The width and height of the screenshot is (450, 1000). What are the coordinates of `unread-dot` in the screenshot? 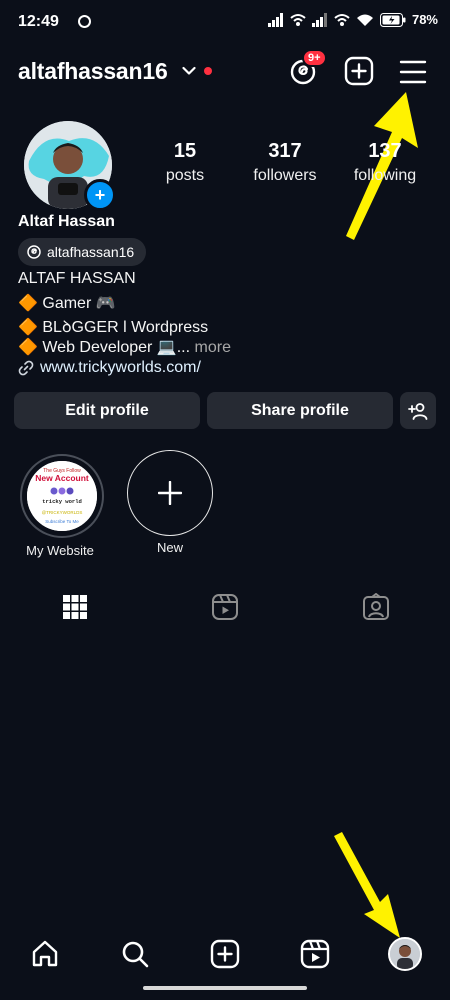 It's located at (208, 71).